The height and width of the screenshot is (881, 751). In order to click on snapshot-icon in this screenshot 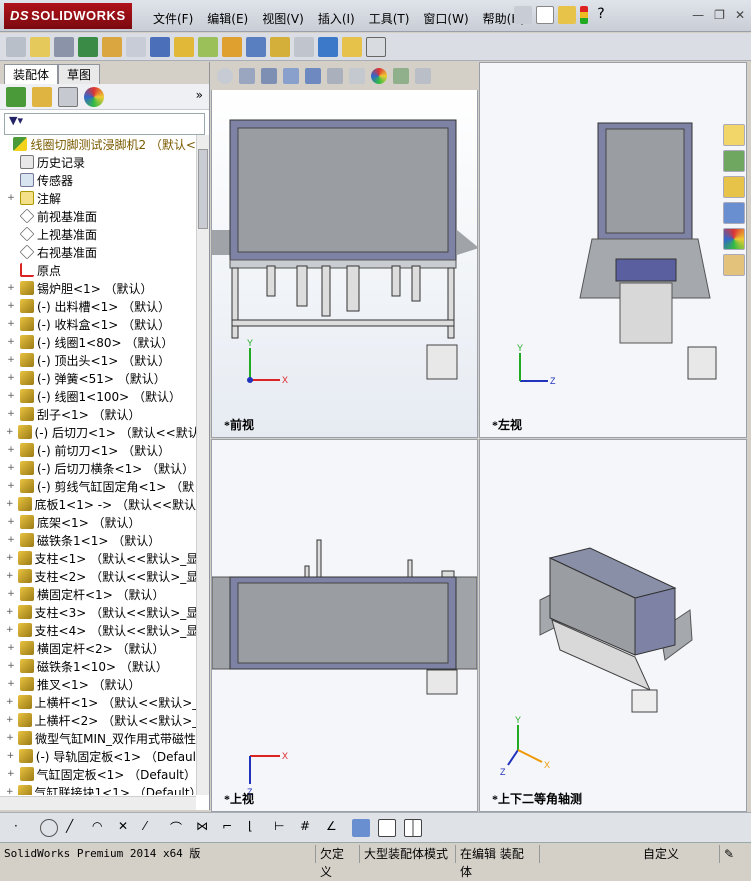, I will do `click(376, 46)`.